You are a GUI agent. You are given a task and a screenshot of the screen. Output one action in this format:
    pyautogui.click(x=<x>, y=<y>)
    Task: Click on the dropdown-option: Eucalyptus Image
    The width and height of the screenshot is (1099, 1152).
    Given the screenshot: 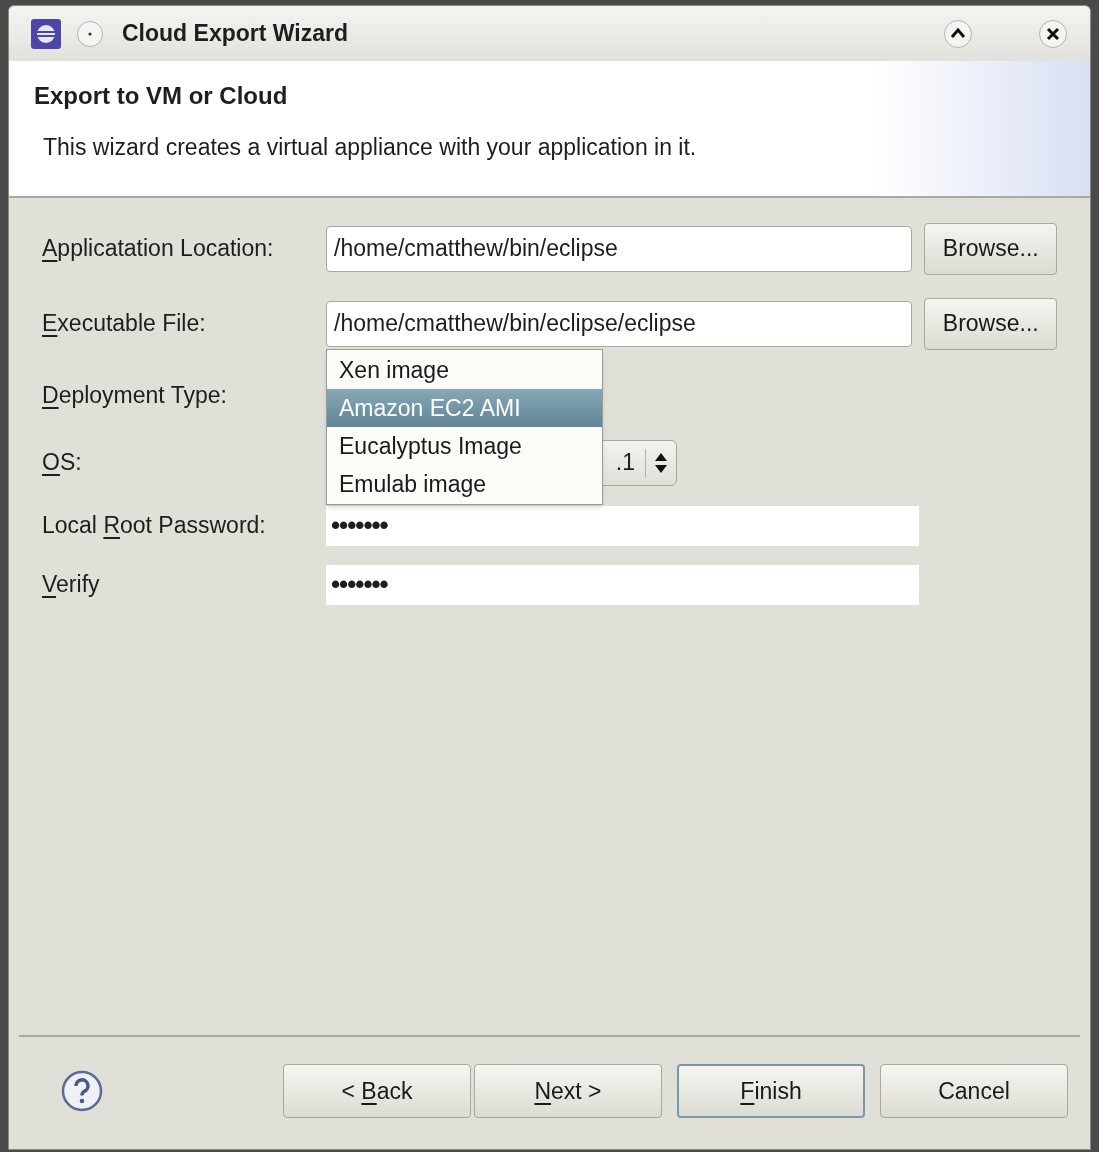 What is the action you would take?
    pyautogui.click(x=464, y=446)
    